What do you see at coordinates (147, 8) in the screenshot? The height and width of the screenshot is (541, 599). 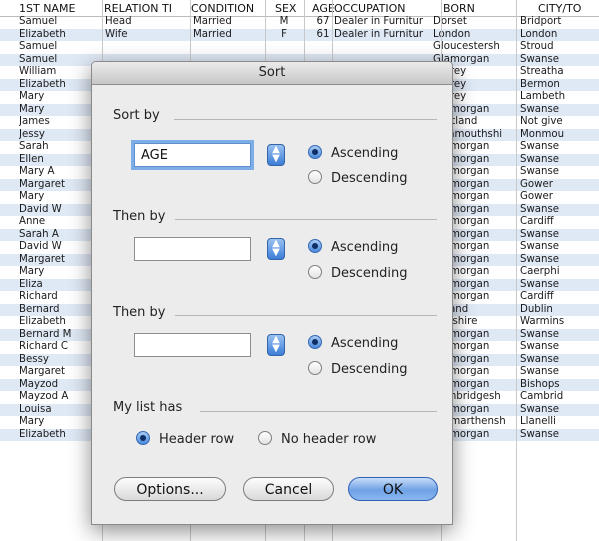 I see `column-header: RELATION TI` at bounding box center [147, 8].